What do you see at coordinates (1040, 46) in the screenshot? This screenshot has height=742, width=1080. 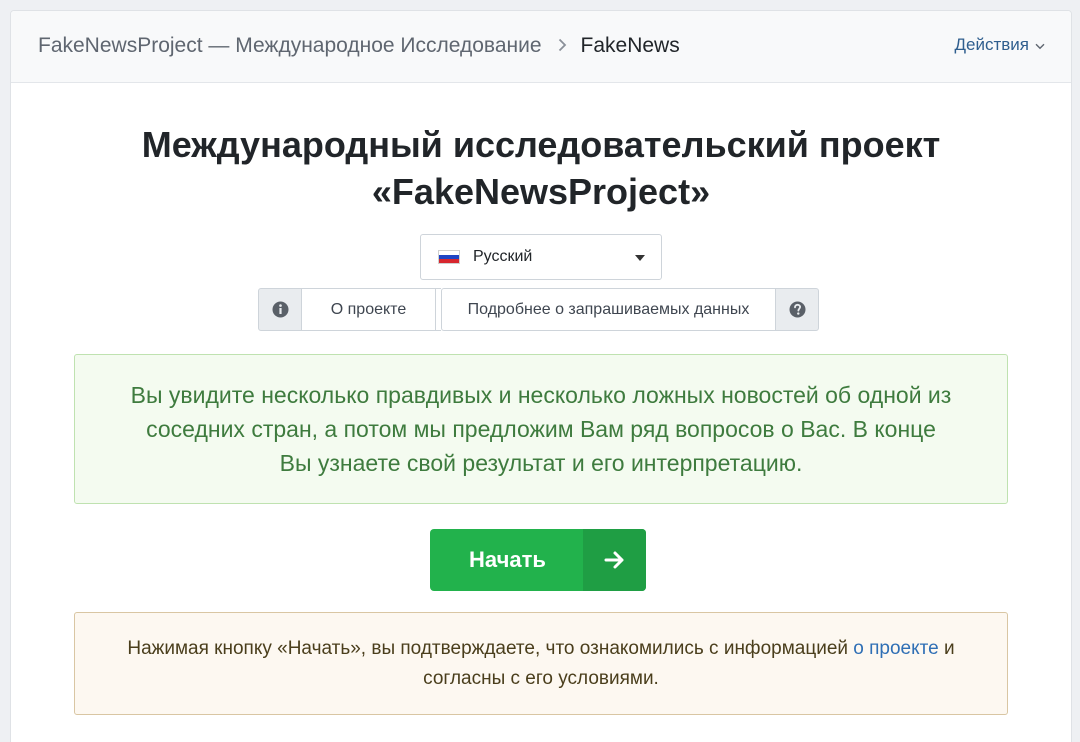 I see `chevron-down-icon` at bounding box center [1040, 46].